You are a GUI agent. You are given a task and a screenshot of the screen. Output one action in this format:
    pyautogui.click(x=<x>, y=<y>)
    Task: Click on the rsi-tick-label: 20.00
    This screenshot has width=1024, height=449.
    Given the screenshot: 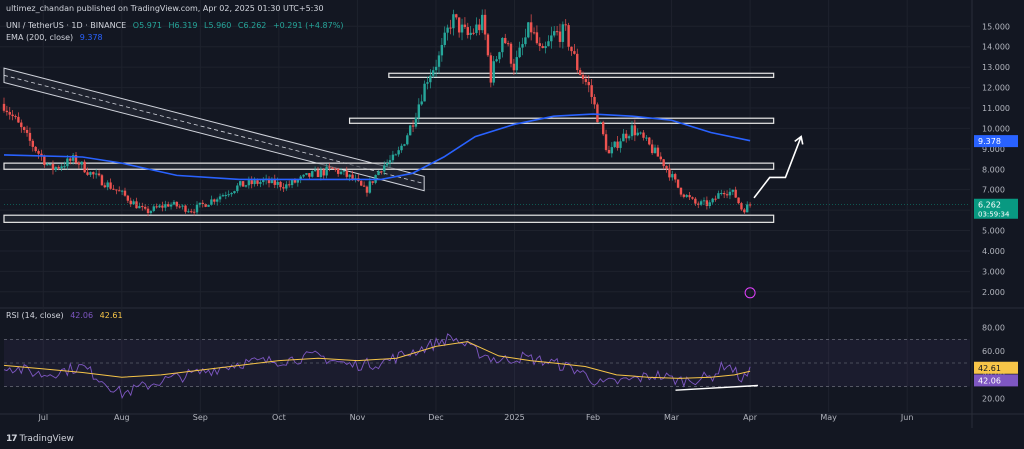 What is the action you would take?
    pyautogui.click(x=993, y=399)
    